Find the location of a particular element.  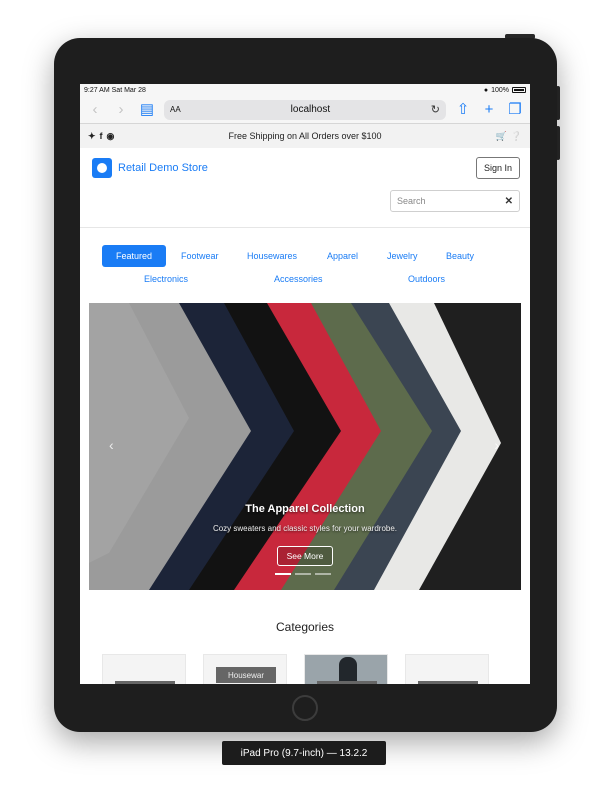

facebook-icon: f is located at coordinates (101, 136).